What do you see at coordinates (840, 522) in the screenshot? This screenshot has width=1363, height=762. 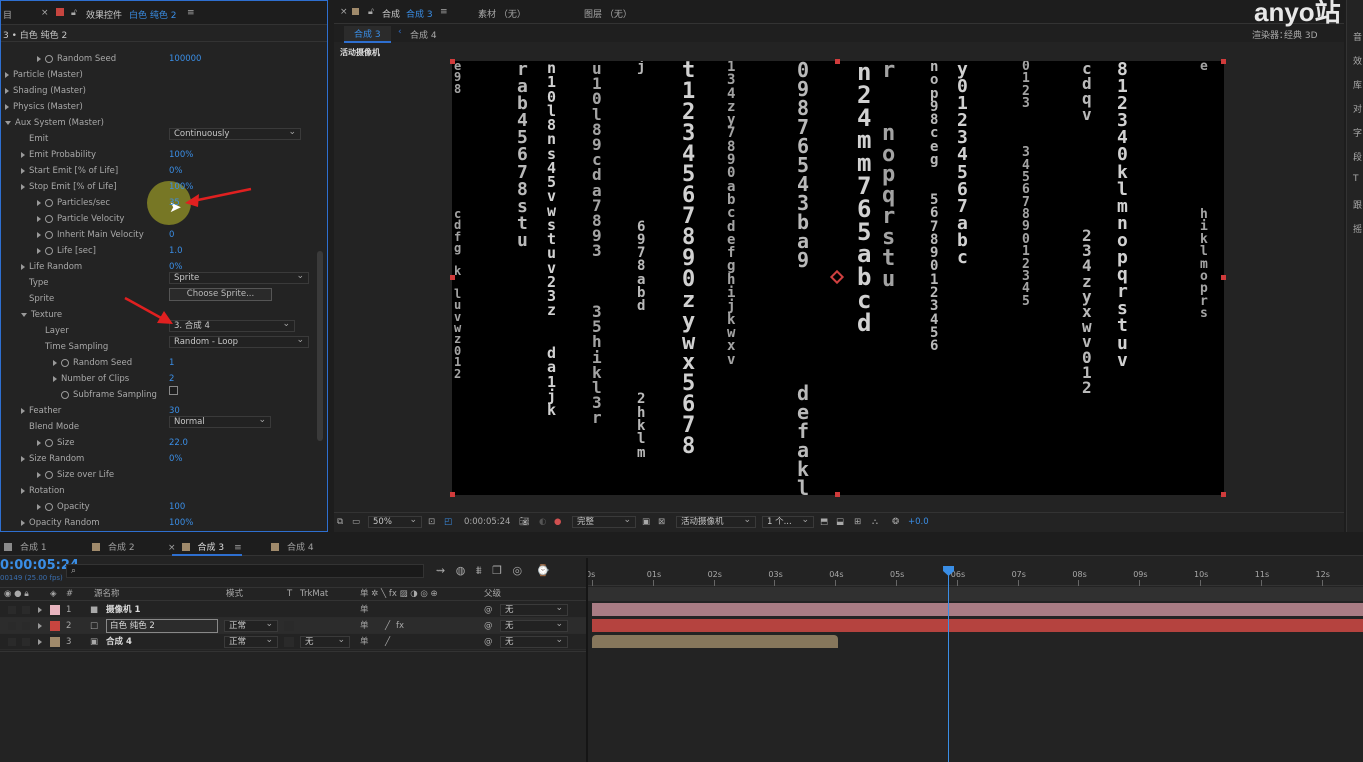 I see `fast-preview-icon: ⬓` at bounding box center [840, 522].